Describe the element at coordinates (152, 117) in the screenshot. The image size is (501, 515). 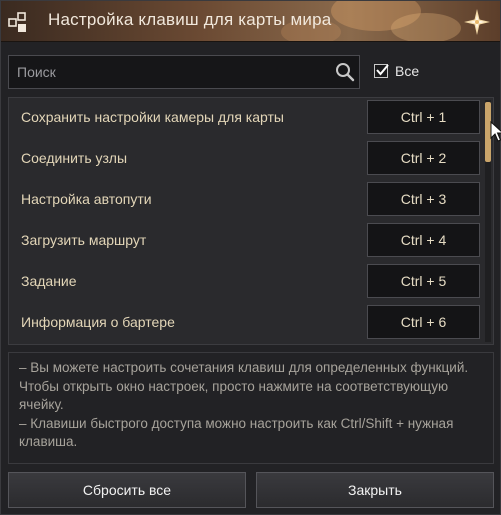
I see `shortcut-label: Сохранить настройки камеры для карты` at that location.